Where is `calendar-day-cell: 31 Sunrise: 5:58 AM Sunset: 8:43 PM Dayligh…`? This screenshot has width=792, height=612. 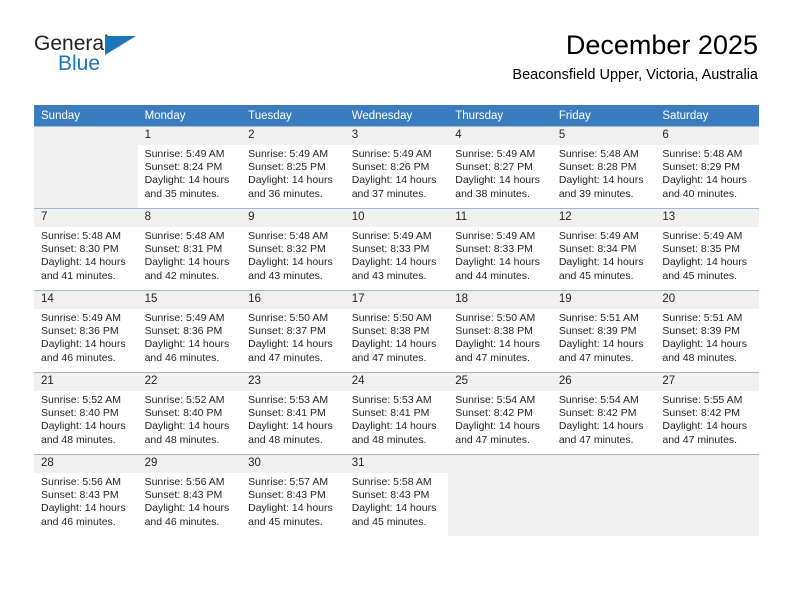
calendar-day-cell: 31 Sunrise: 5:58 AM Sunset: 8:43 PM Dayligh… is located at coordinates (396, 495).